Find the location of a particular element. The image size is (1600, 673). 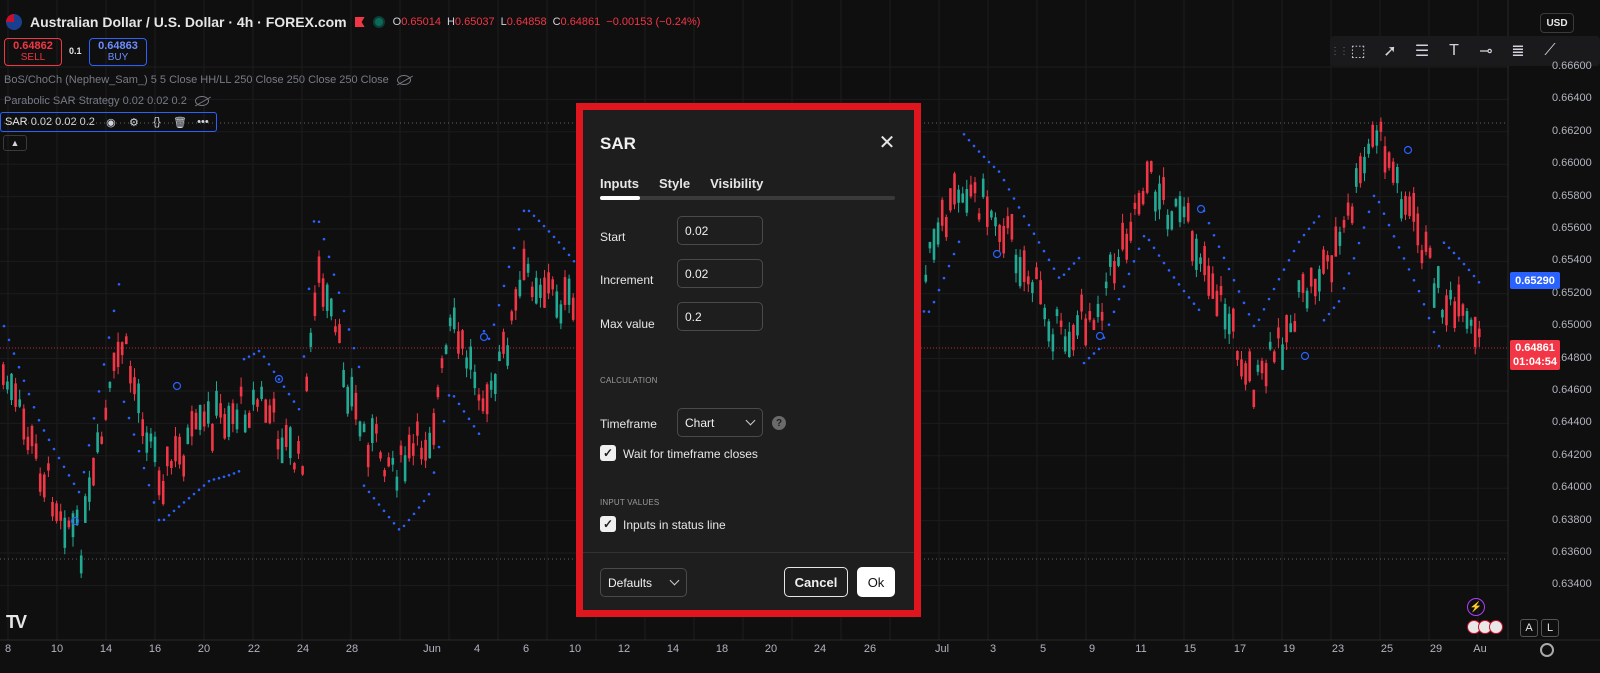

flag-marker-icon is located at coordinates (359, 22).